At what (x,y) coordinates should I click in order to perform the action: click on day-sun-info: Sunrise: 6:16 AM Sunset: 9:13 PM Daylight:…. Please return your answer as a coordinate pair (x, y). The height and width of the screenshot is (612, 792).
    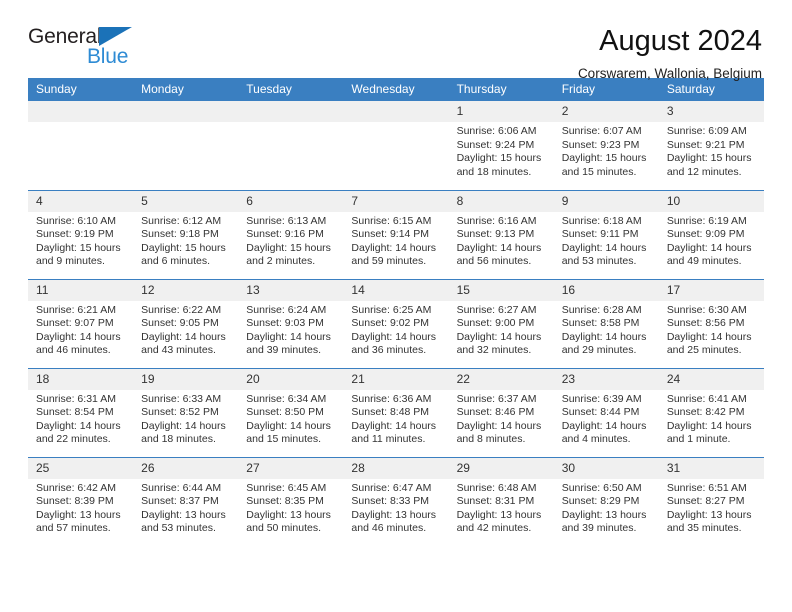
    Looking at the image, I should click on (501, 240).